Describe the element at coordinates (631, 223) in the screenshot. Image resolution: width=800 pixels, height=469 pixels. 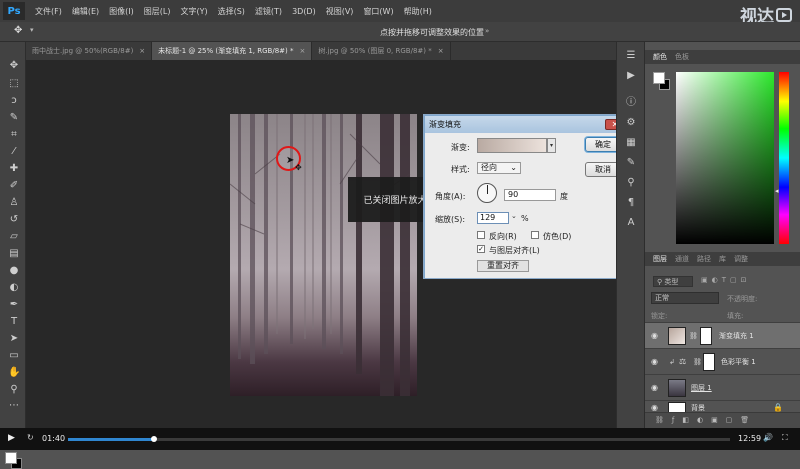
I see `character-icon: A` at that location.